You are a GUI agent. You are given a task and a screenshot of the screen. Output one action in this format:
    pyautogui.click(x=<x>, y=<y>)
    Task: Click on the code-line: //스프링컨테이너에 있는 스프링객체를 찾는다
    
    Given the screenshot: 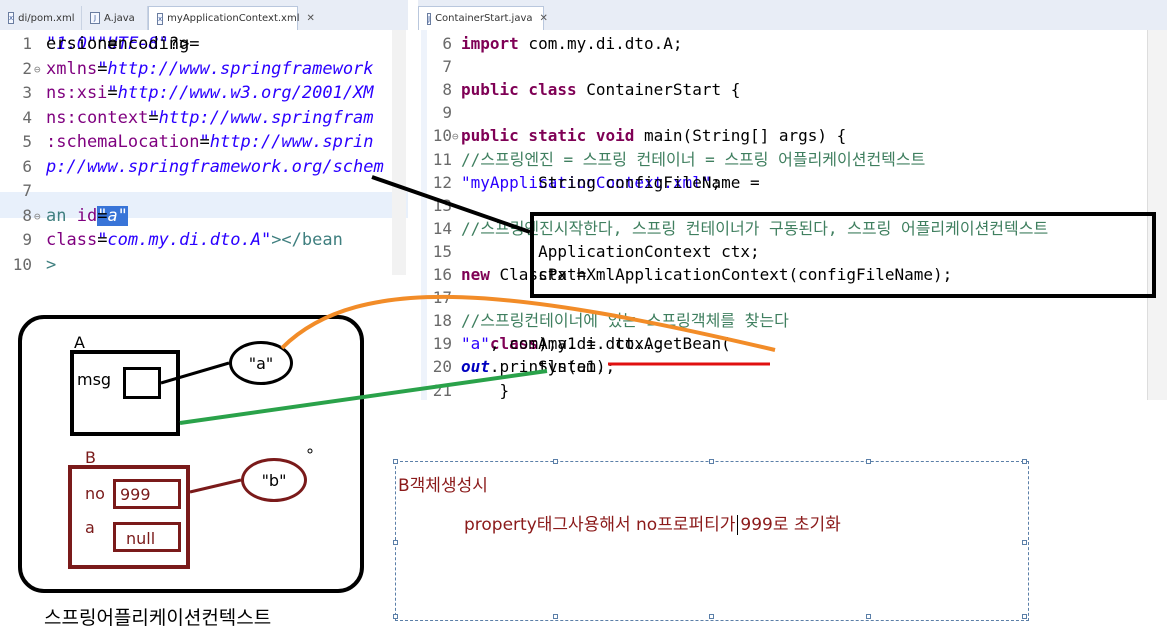 What is the action you would take?
    pyautogui.click(x=625, y=320)
    